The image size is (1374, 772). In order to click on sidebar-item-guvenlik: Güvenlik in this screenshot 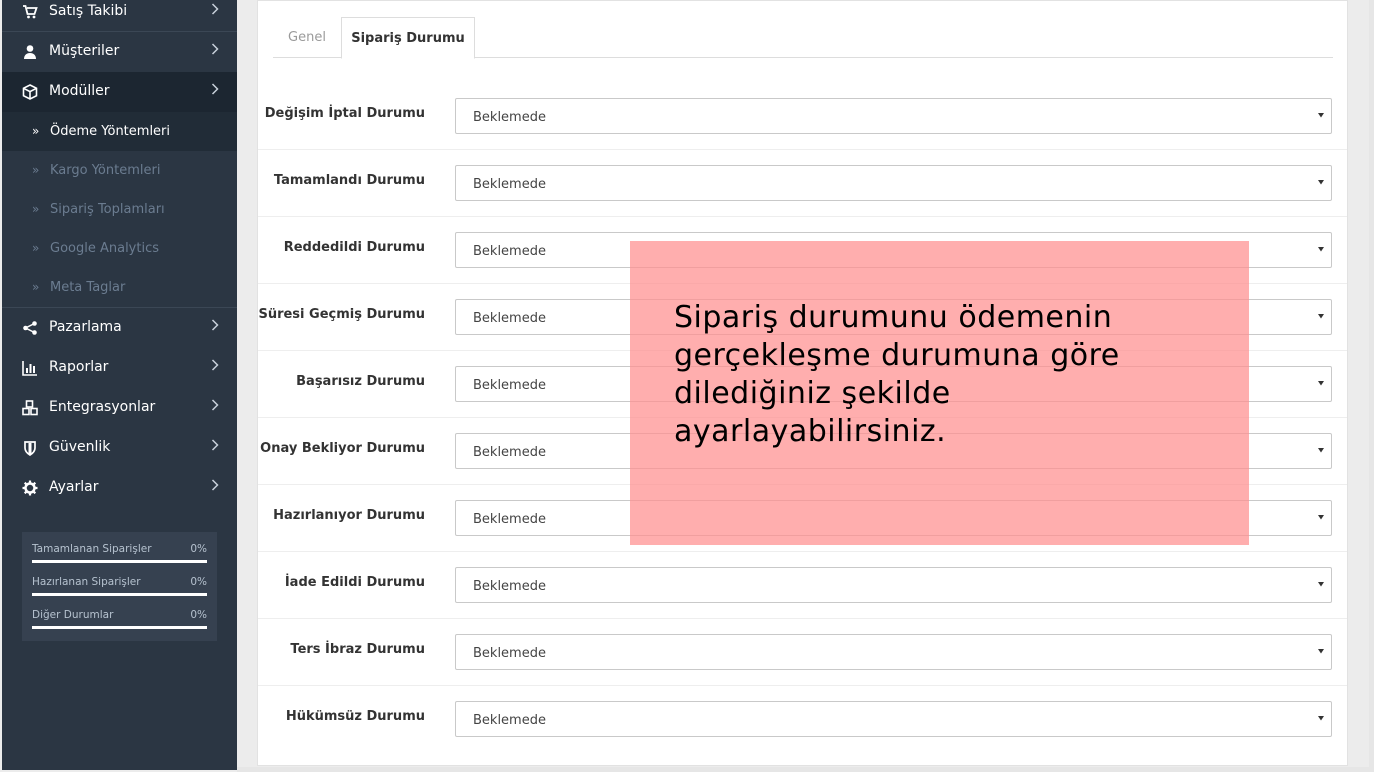, I will do `click(119, 448)`.